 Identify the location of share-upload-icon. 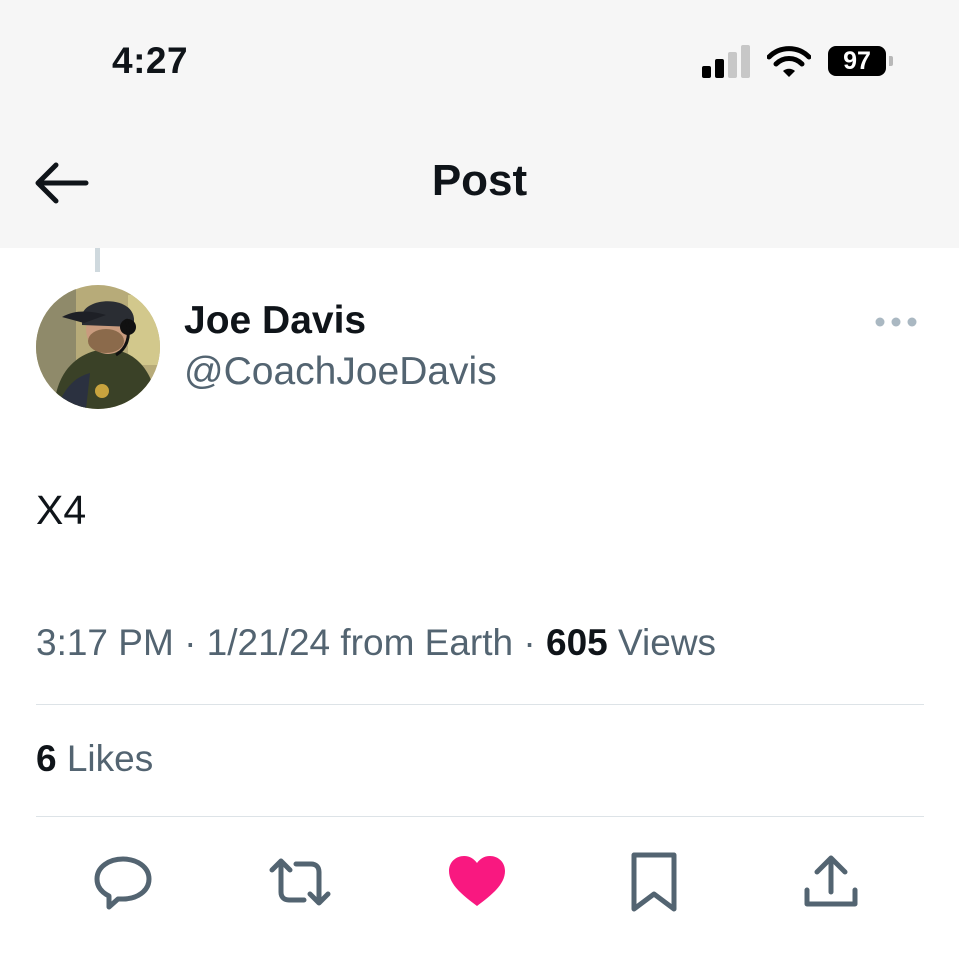
(831, 881).